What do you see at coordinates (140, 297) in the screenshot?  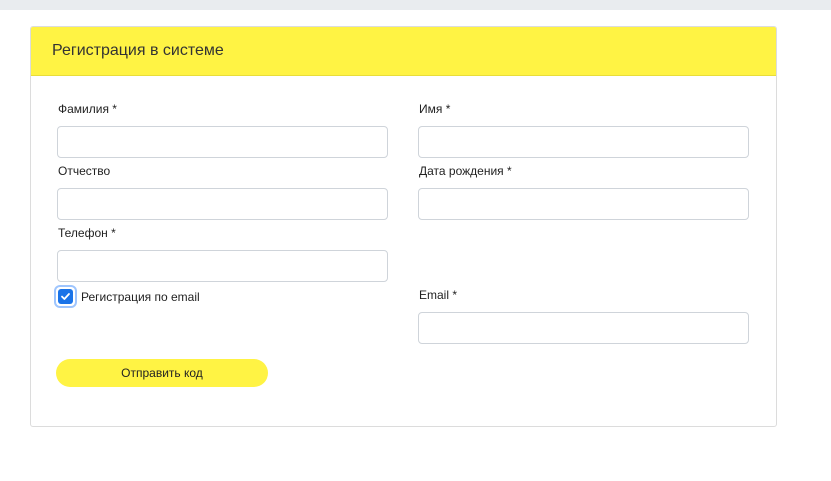 I see `email-registration-label: Регистрация по email` at bounding box center [140, 297].